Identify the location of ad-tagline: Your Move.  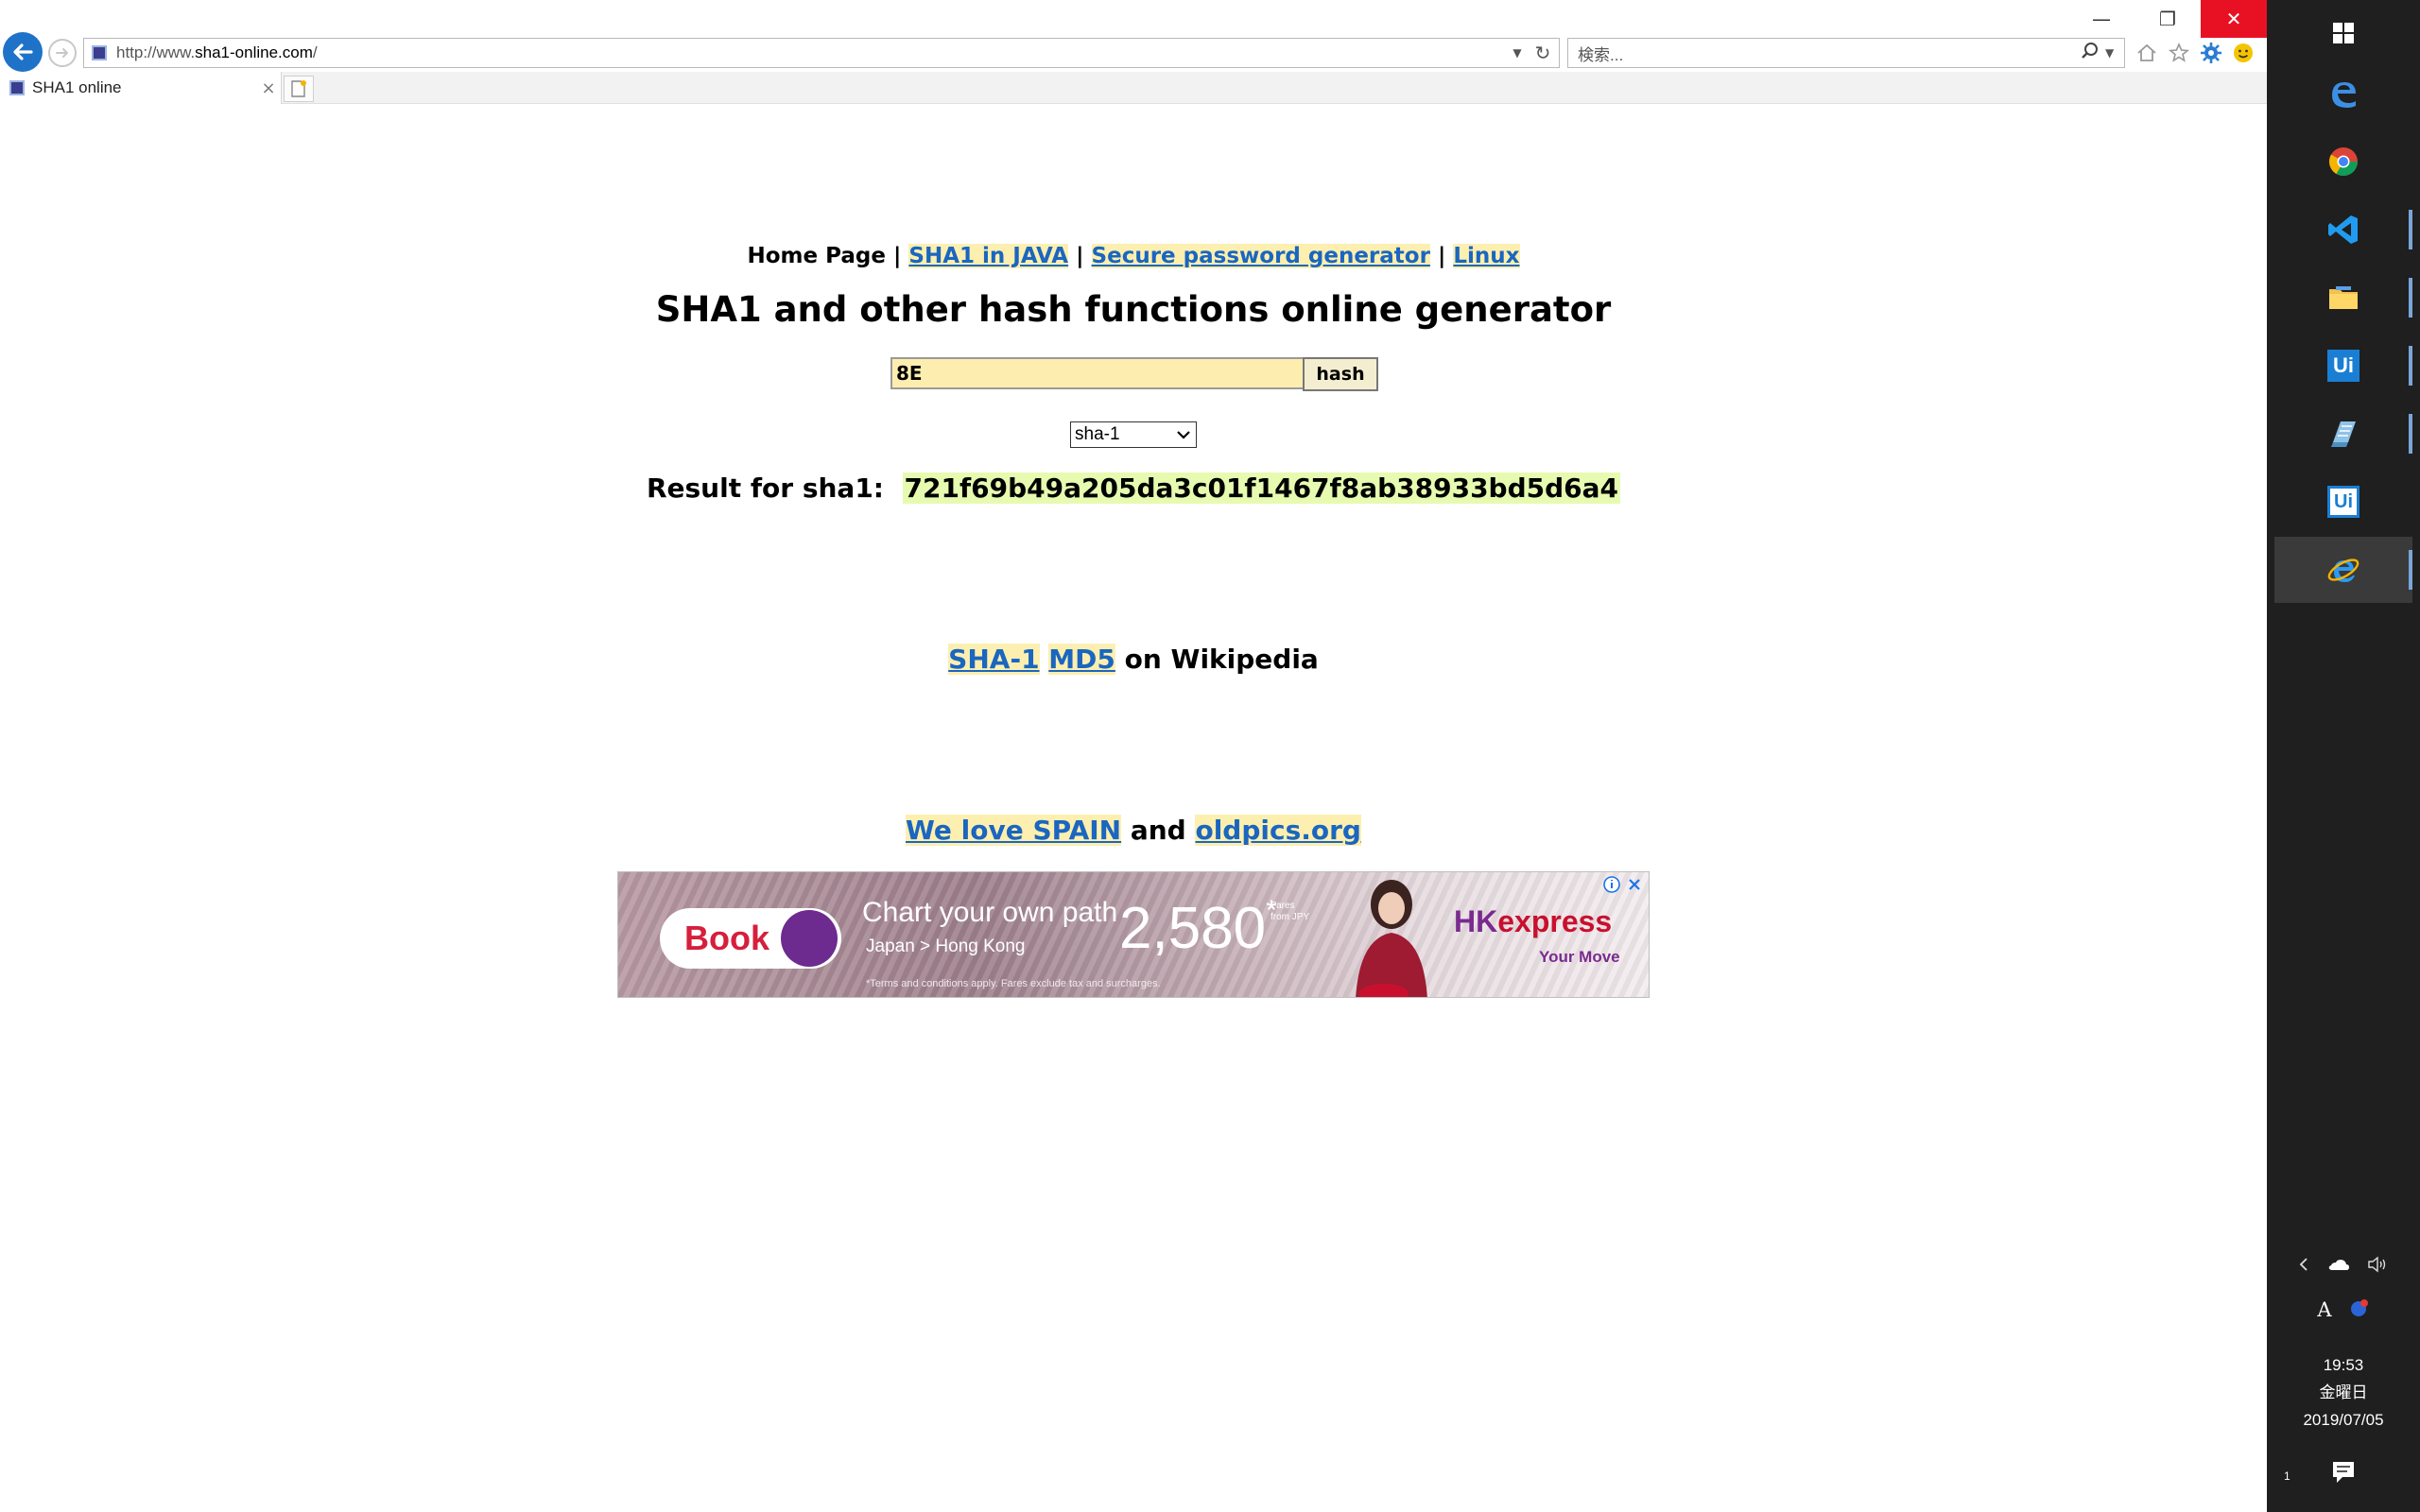
(1580, 957).